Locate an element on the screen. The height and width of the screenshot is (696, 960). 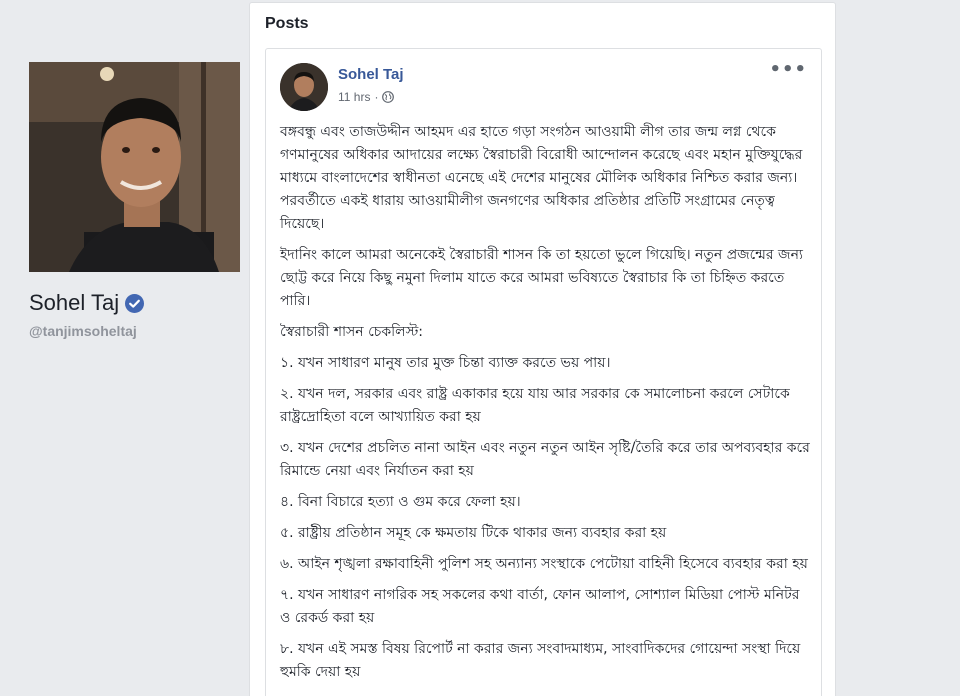
posts-section-title: Posts is located at coordinates (287, 23).